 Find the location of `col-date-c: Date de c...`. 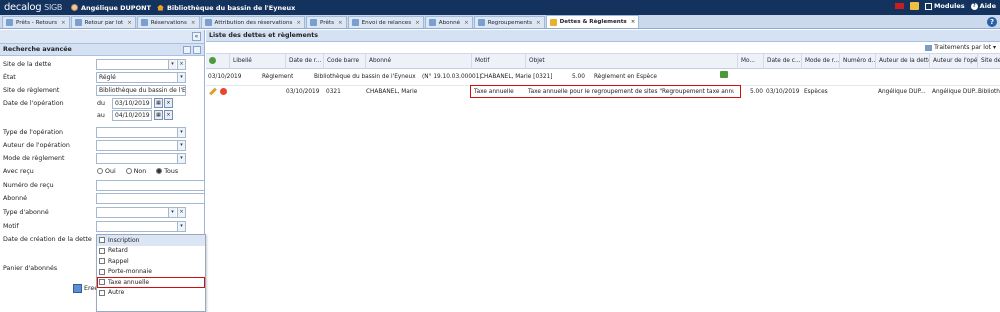

col-date-c: Date de c... is located at coordinates (783, 61).